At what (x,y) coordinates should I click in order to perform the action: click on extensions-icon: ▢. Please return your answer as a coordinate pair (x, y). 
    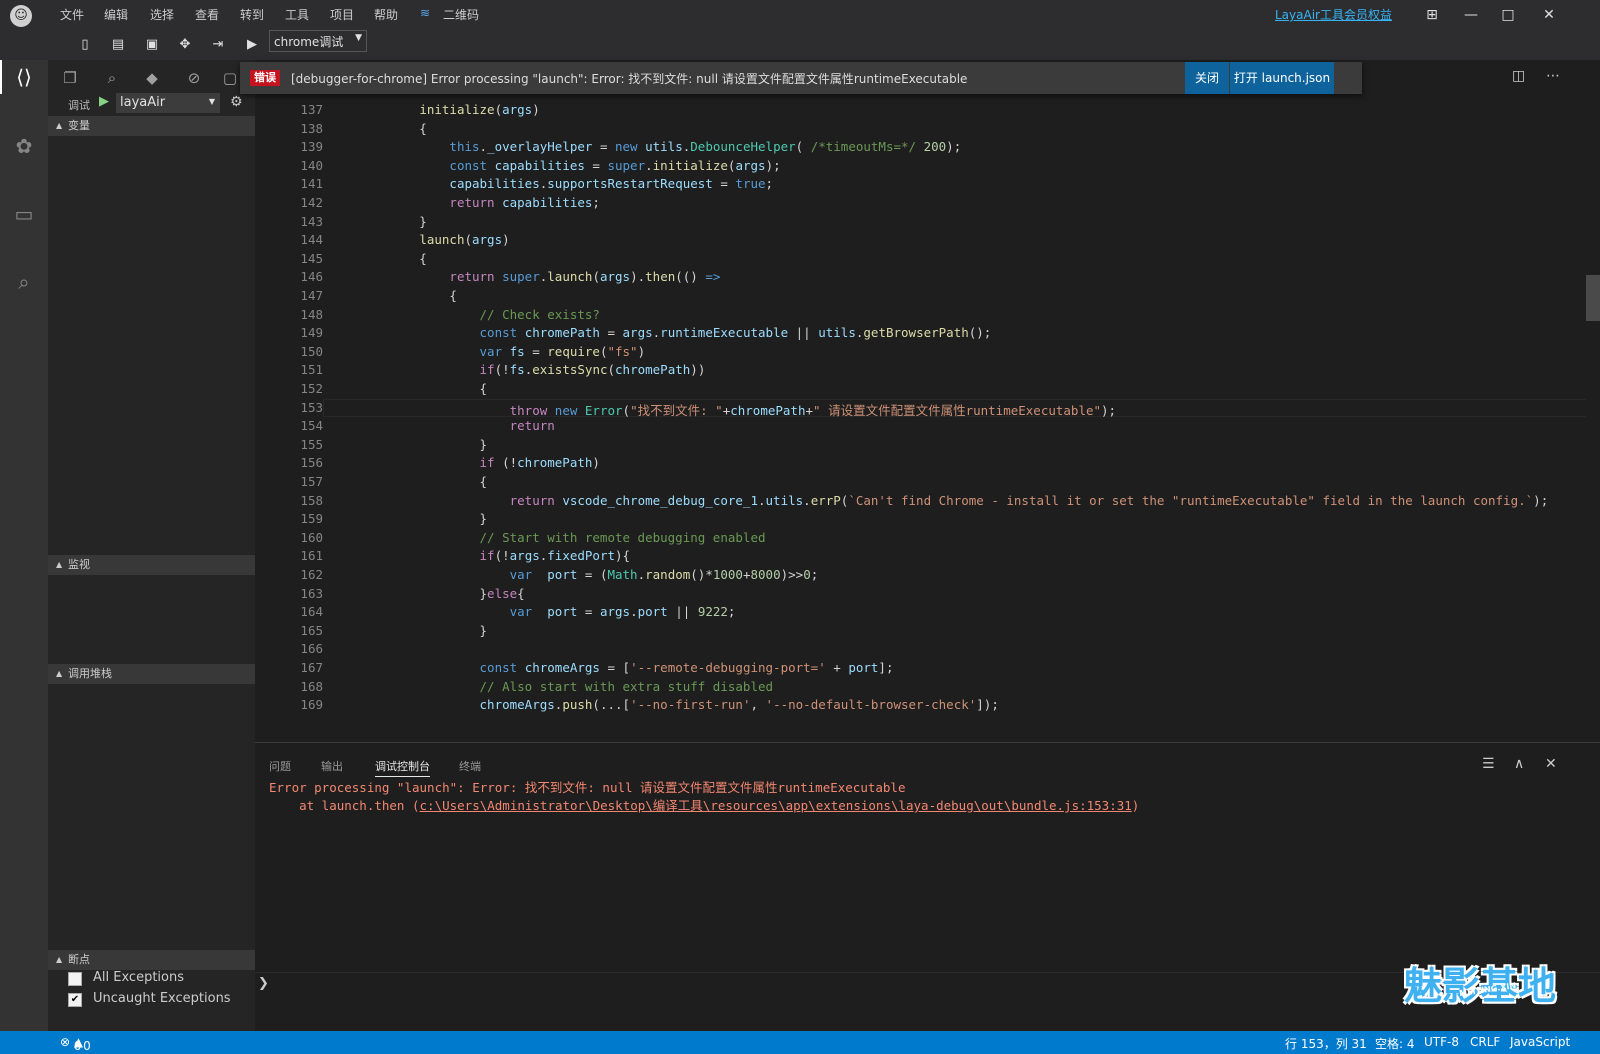
    Looking at the image, I should click on (230, 78).